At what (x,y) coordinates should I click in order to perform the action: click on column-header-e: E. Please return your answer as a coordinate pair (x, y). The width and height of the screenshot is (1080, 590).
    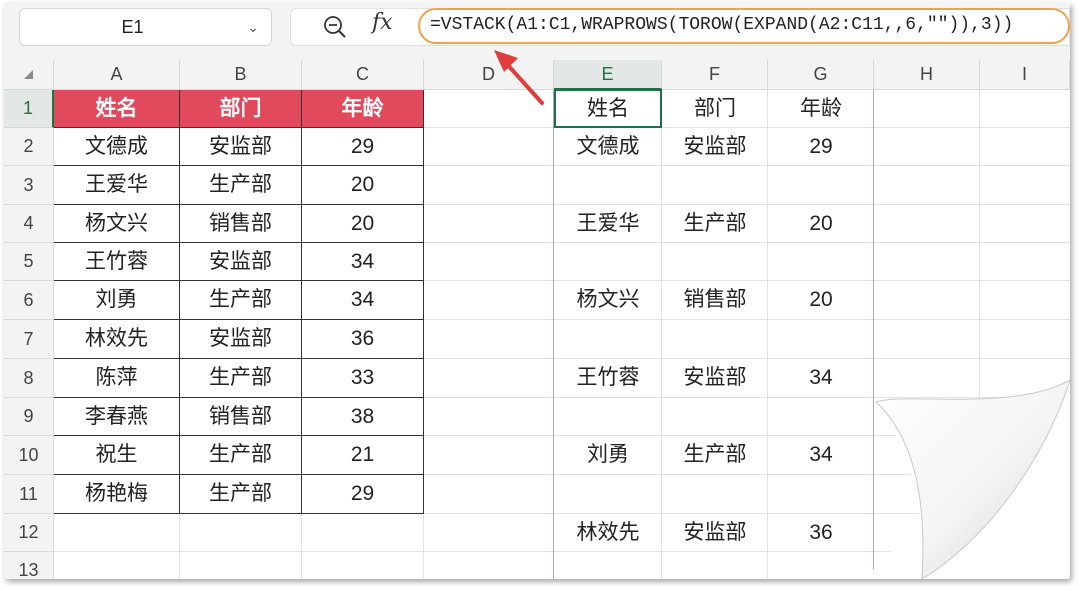
    Looking at the image, I should click on (608, 75).